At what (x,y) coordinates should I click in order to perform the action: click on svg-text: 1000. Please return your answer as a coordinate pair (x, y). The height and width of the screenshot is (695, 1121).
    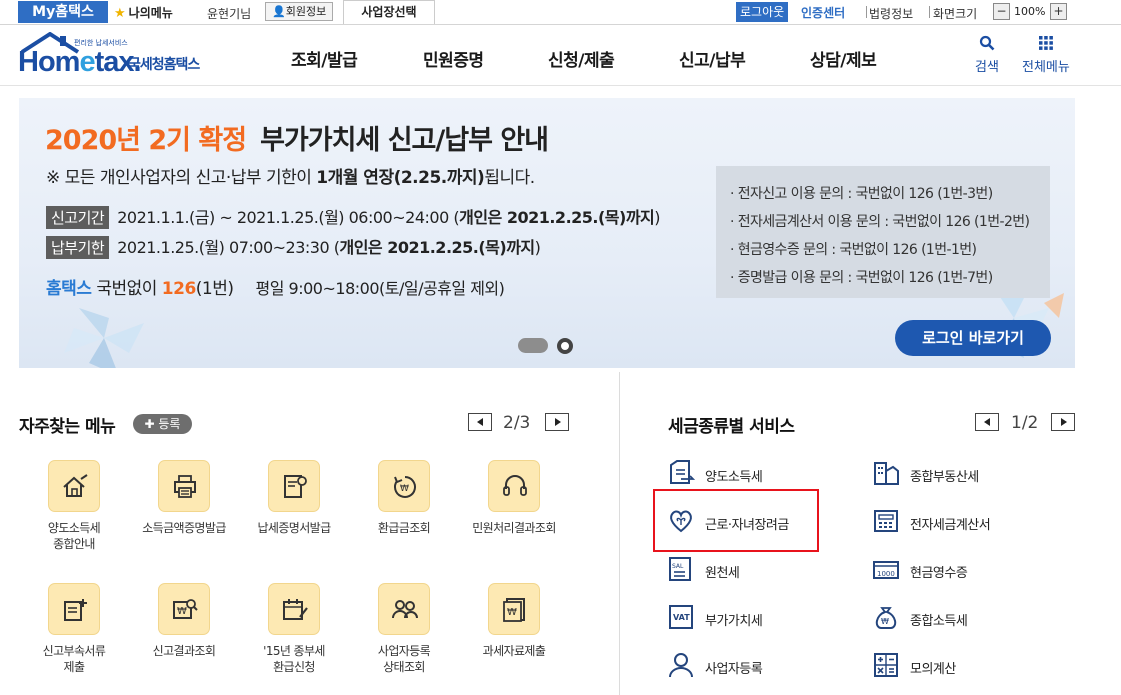
    Looking at the image, I should click on (886, 574).